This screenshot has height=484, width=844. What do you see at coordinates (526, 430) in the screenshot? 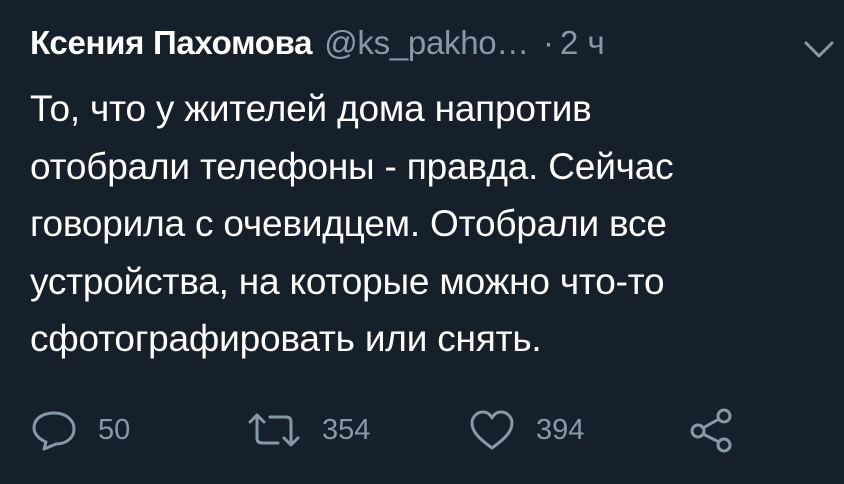
I see `like-button: 394` at bounding box center [526, 430].